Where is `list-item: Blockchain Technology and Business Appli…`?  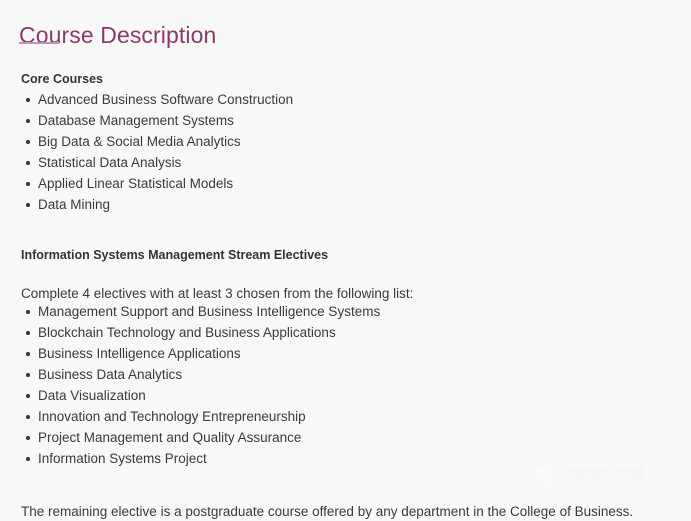 list-item: Blockchain Technology and Business Appli… is located at coordinates (190, 332).